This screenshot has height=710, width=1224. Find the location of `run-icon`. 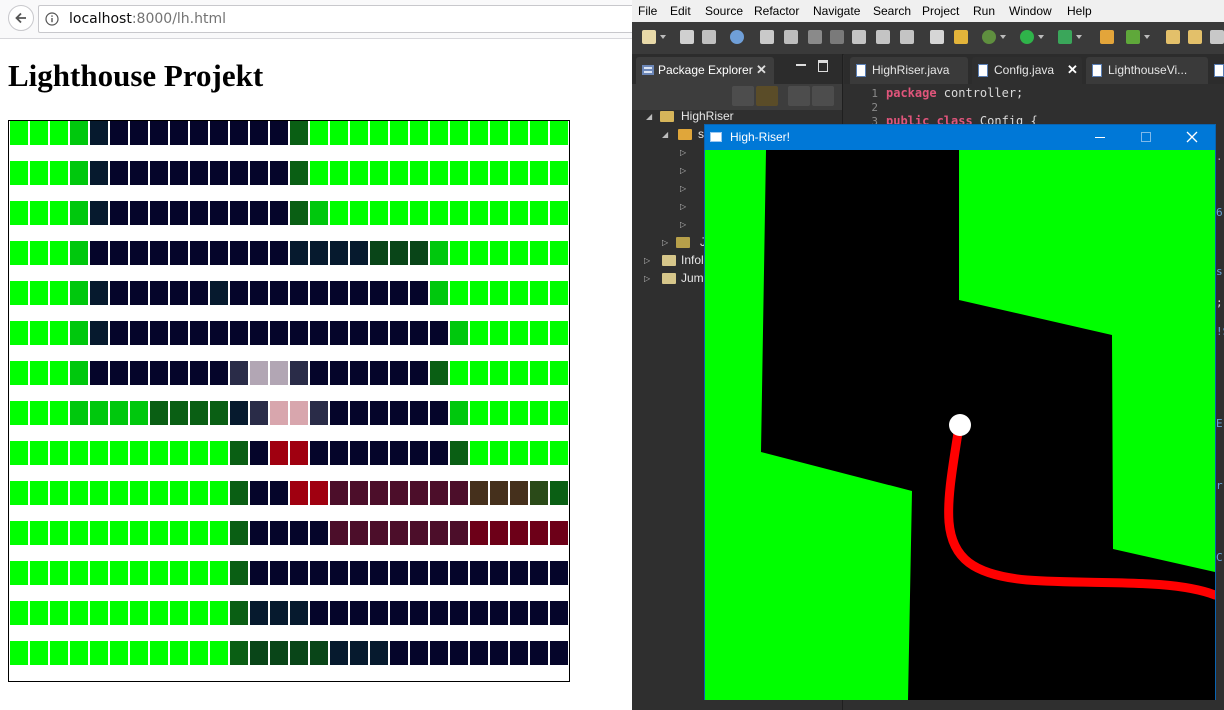

run-icon is located at coordinates (1027, 37).